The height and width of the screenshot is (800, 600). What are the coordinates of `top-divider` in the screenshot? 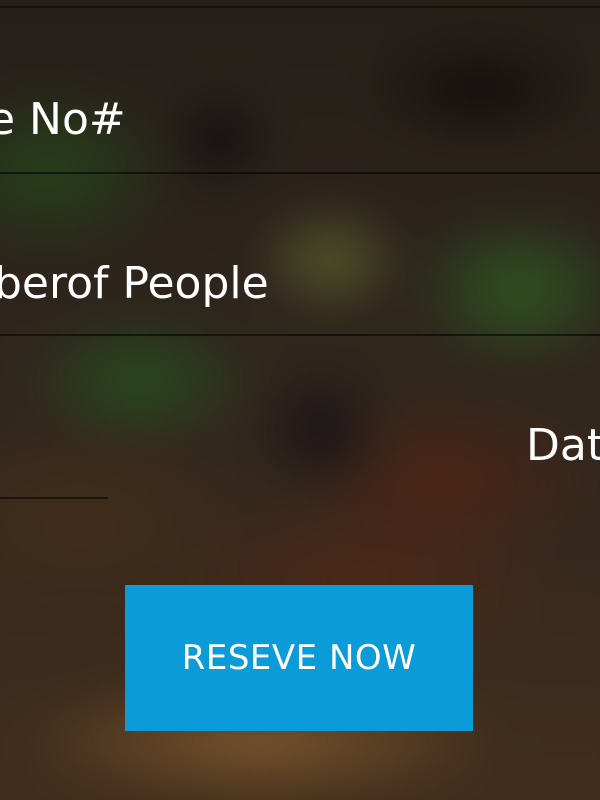 It's located at (300, 7).